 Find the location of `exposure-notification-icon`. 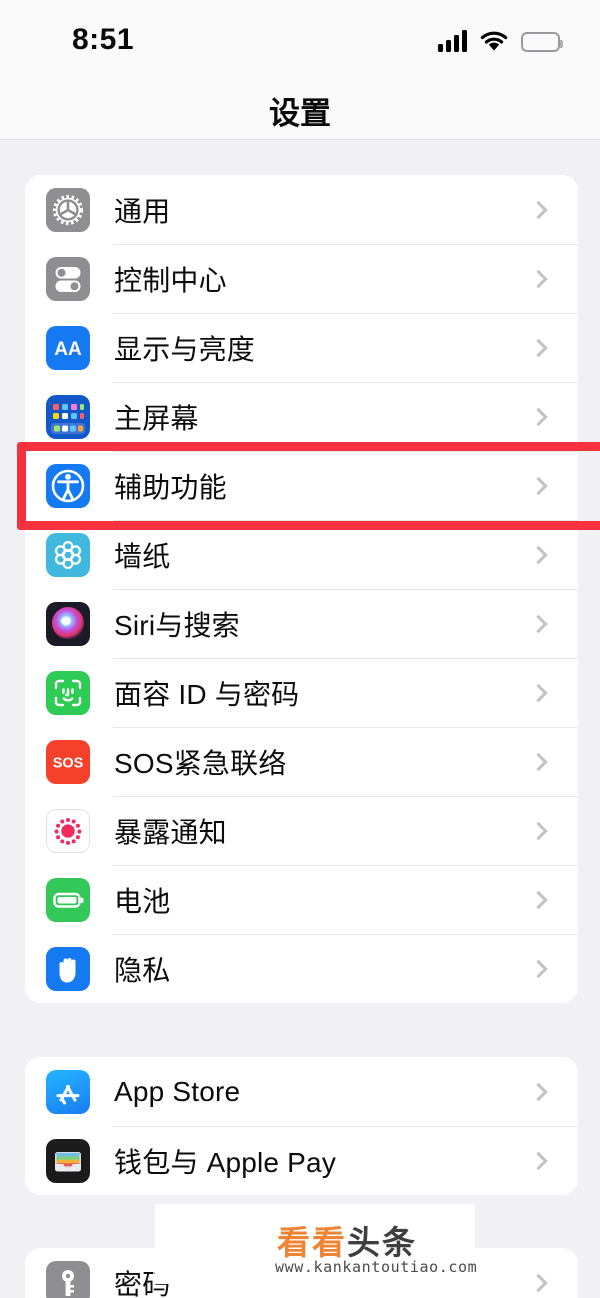

exposure-notification-icon is located at coordinates (68, 830).